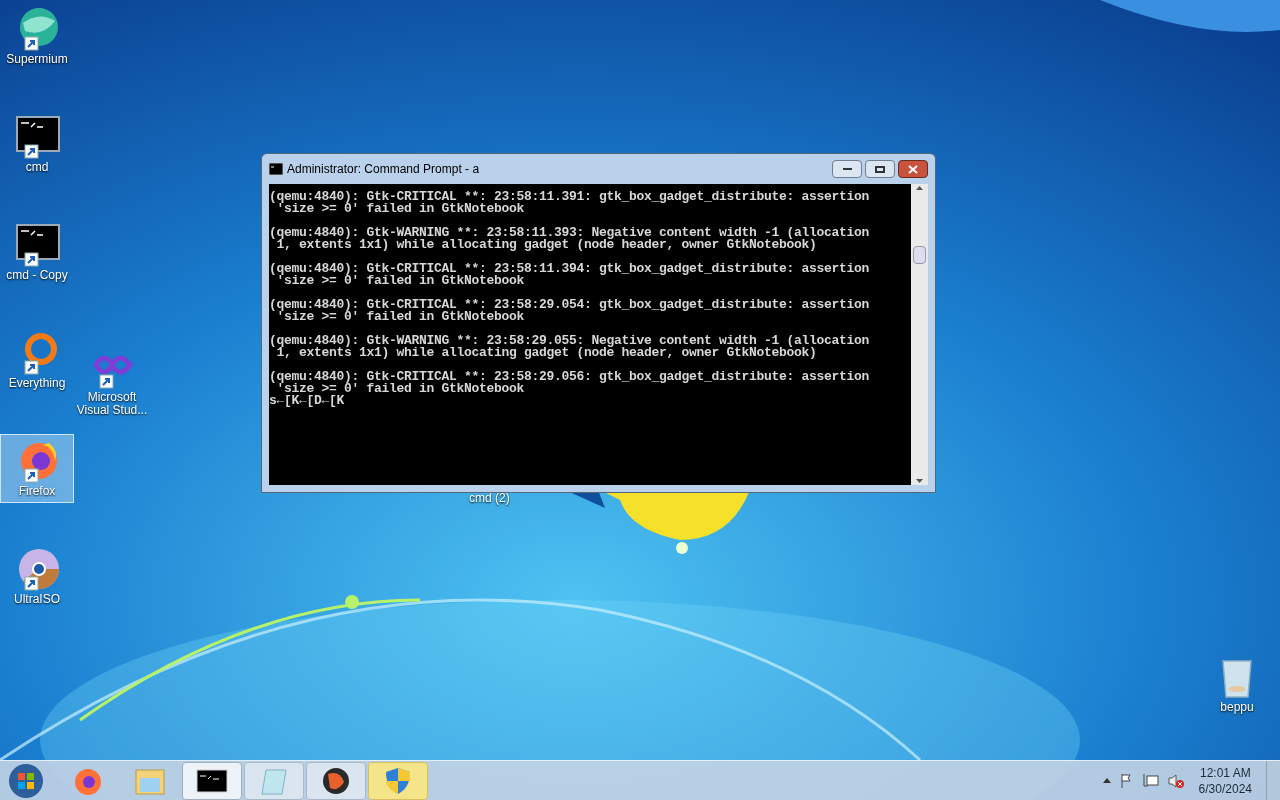 Image resolution: width=1280 pixels, height=800 pixels. Describe the element at coordinates (919, 254) in the screenshot. I see `scroll-thumb` at that location.